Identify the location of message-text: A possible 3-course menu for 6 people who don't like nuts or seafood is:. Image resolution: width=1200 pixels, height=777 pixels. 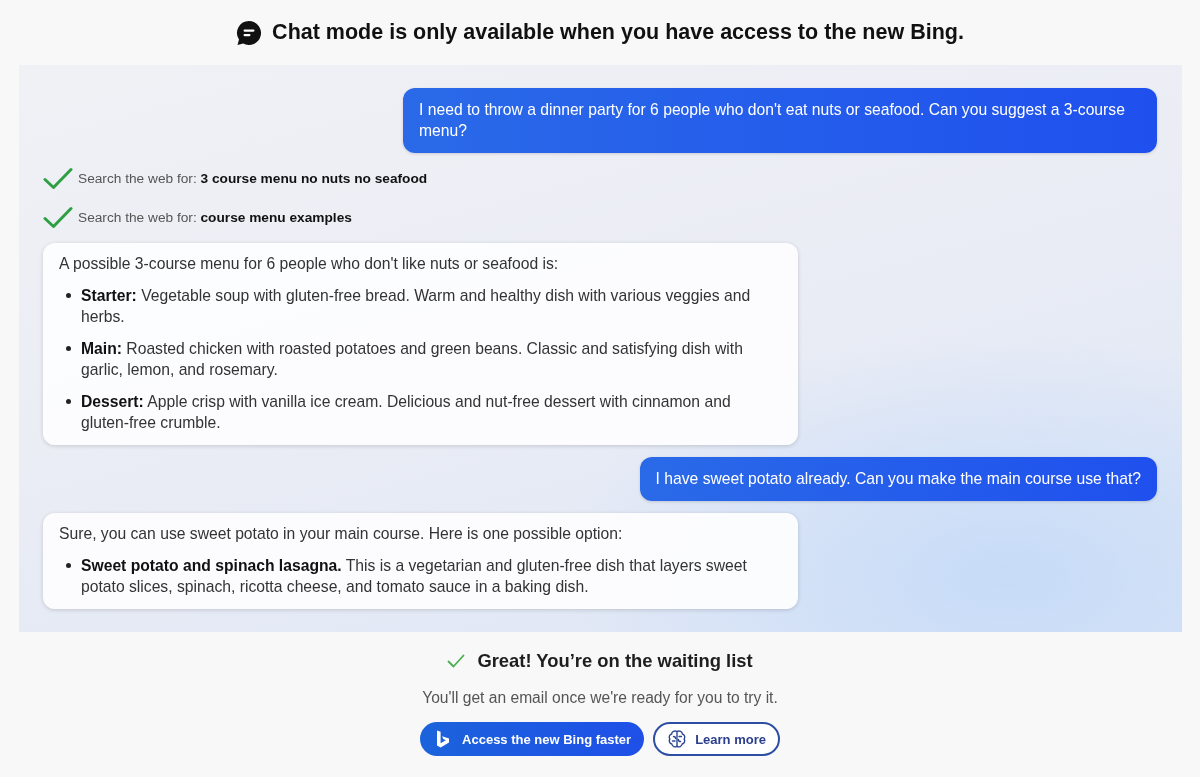
(309, 264).